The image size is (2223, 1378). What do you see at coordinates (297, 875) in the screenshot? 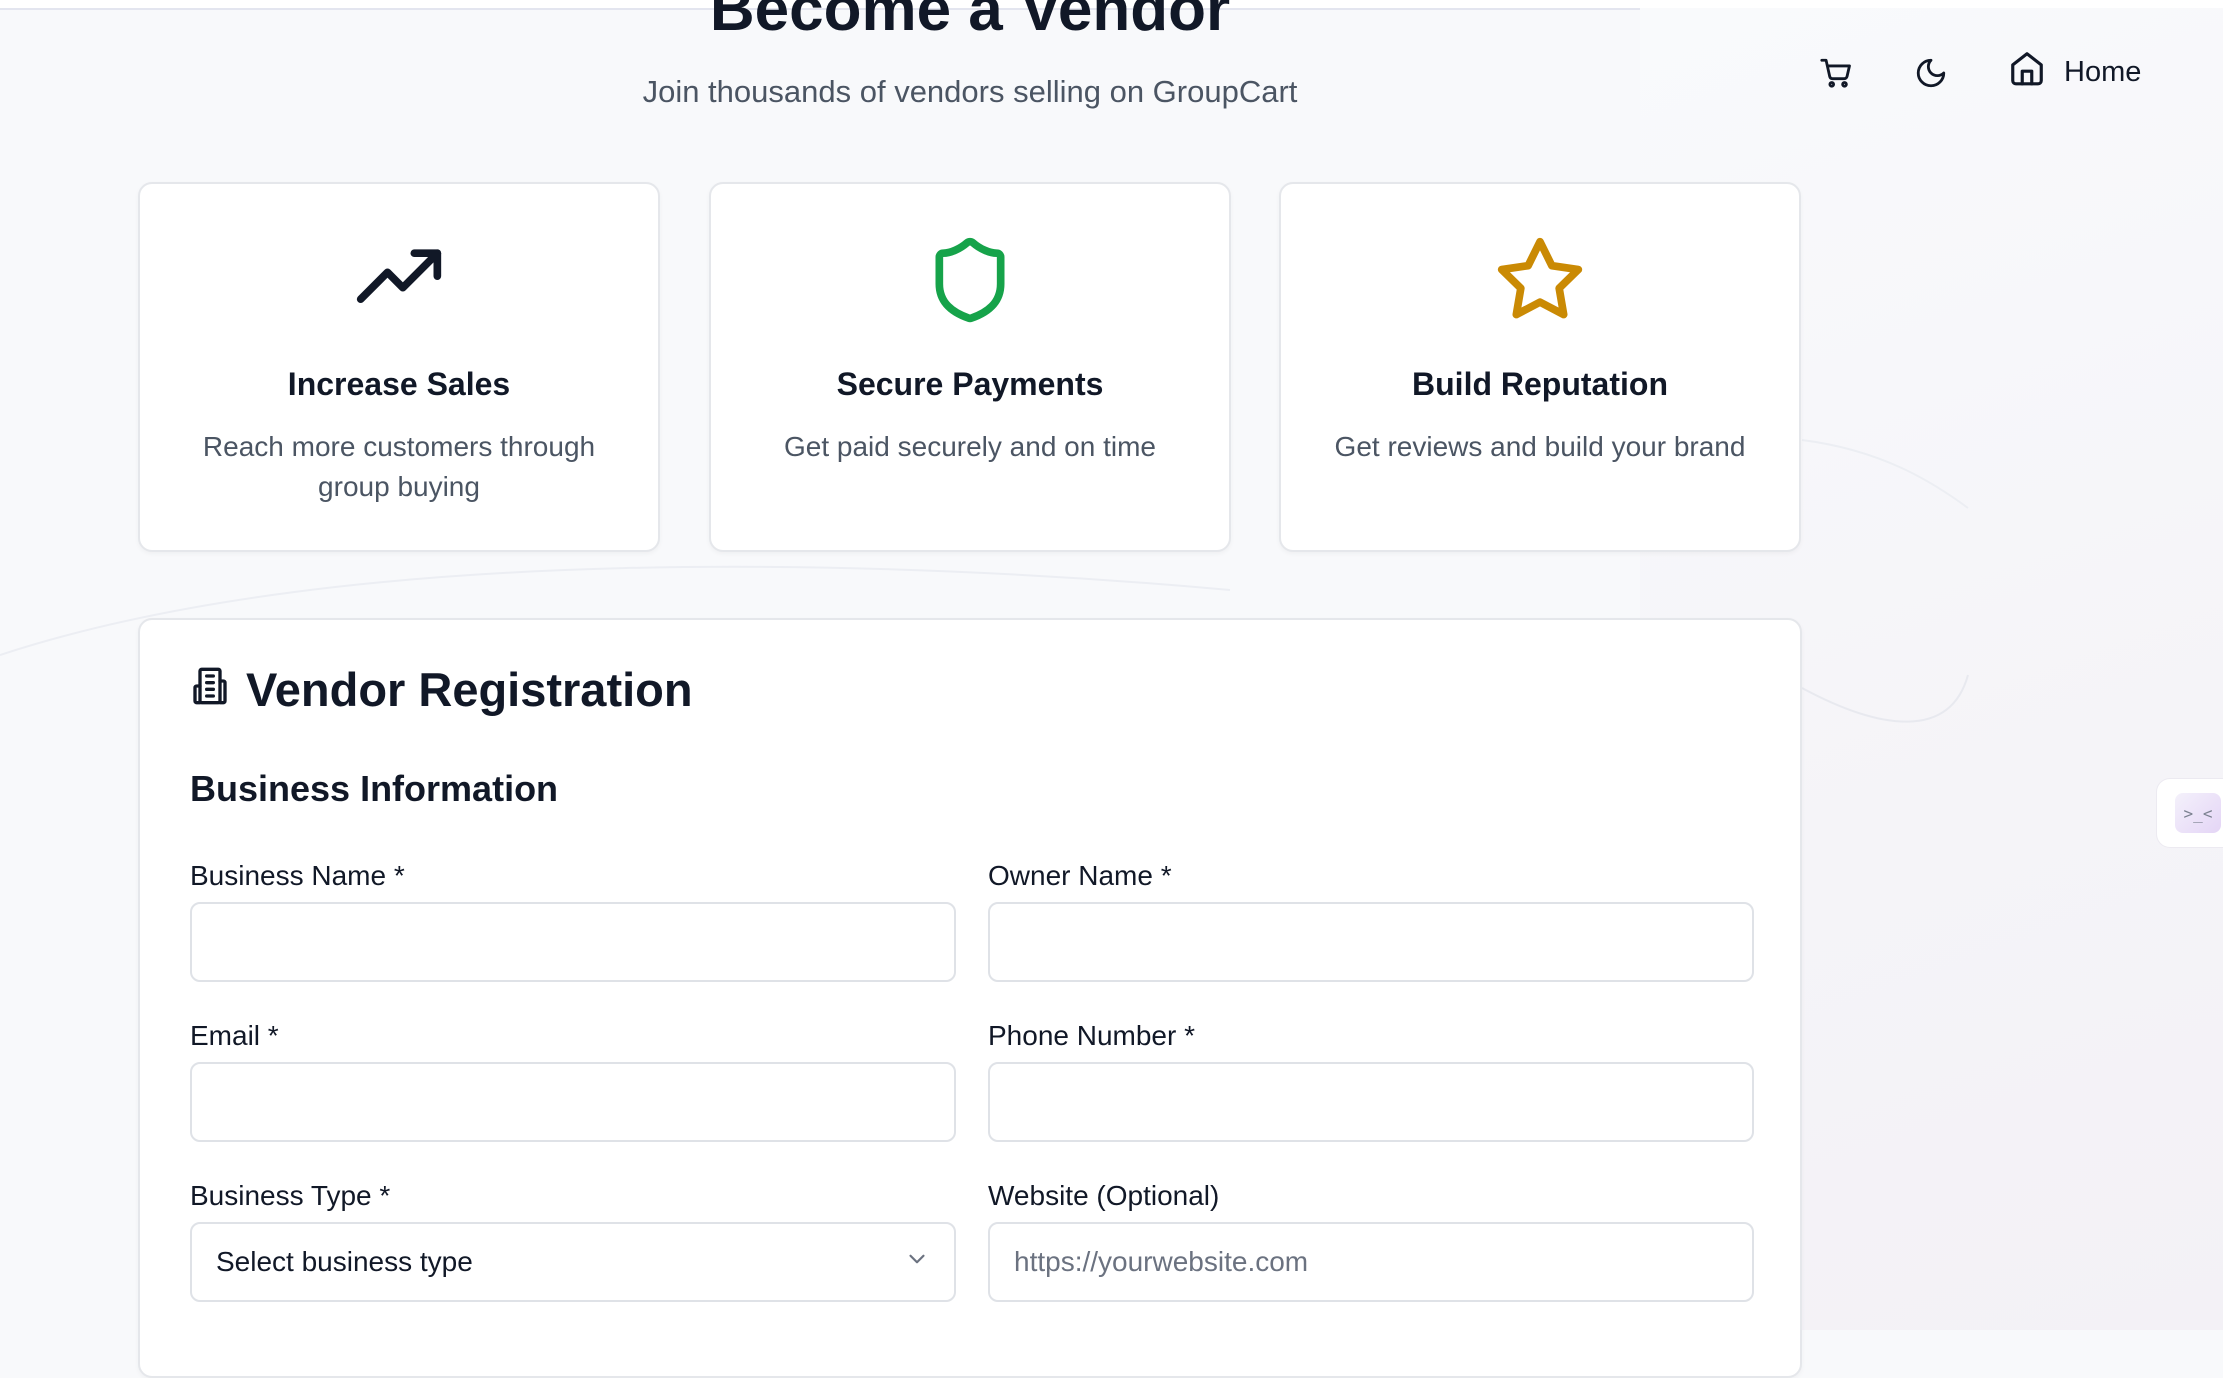
I see `business-name-label: Business Name *` at bounding box center [297, 875].